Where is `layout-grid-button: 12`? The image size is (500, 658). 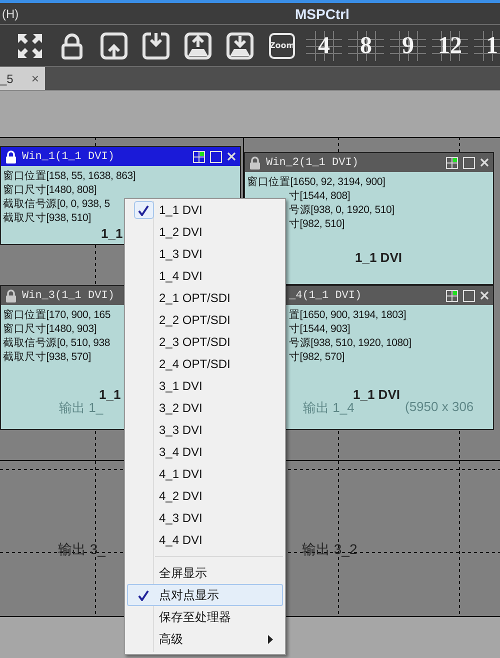
layout-grid-button: 12 is located at coordinates (450, 45).